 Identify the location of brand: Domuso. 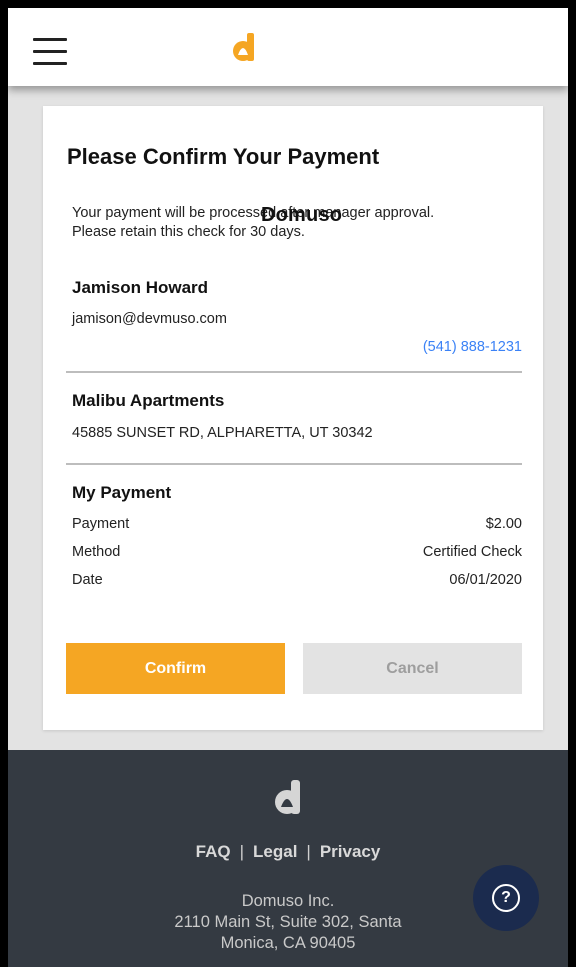
(287, 129).